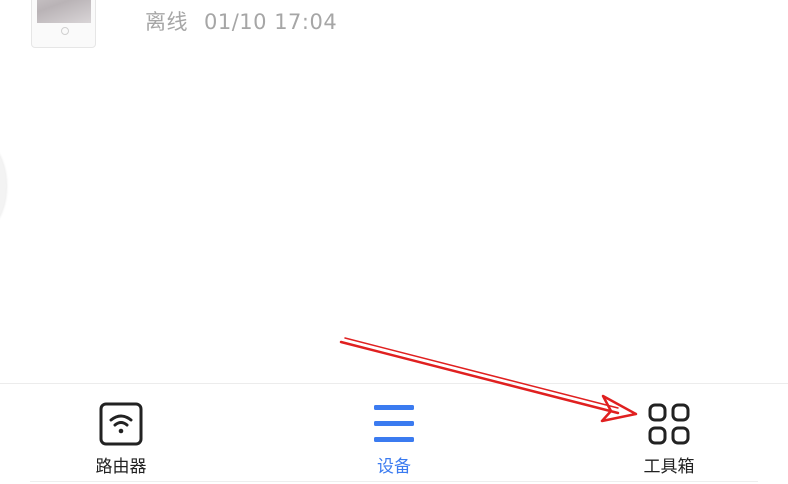  I want to click on tab-device: 设备, so click(394, 441).